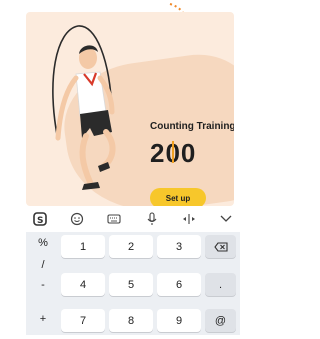  Describe the element at coordinates (133, 219) in the screenshot. I see `keyboard-toolbar: S` at that location.